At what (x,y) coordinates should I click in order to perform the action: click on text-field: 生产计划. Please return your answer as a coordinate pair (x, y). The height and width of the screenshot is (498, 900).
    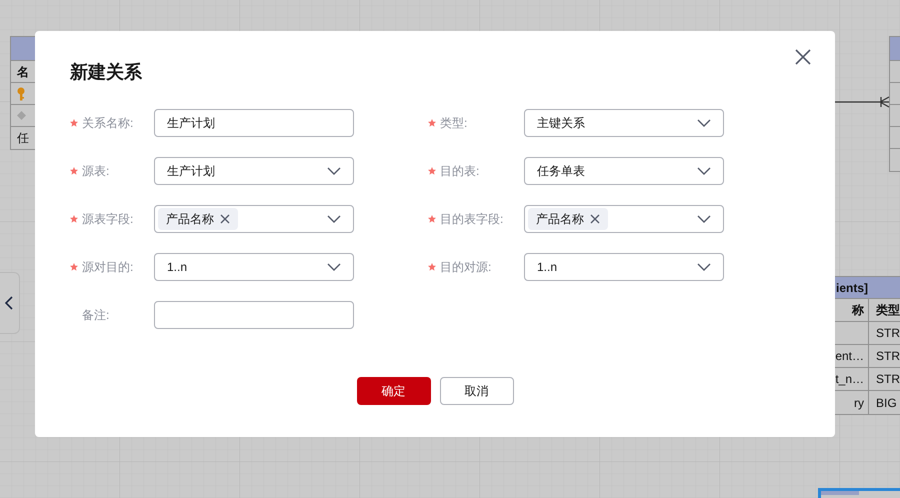
    Looking at the image, I should click on (254, 123).